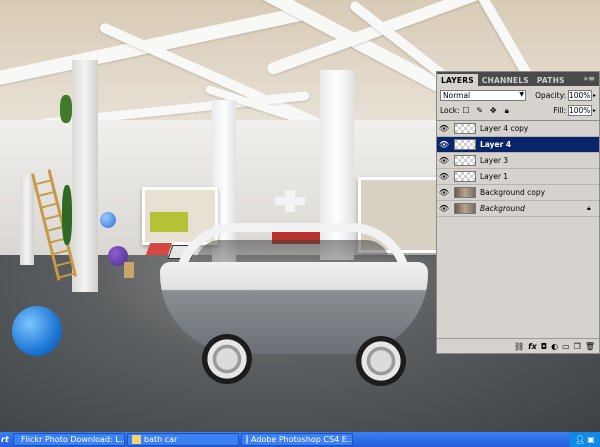 Image resolution: width=600 pixels, height=447 pixels. I want to click on start-button: rt, so click(5, 439).